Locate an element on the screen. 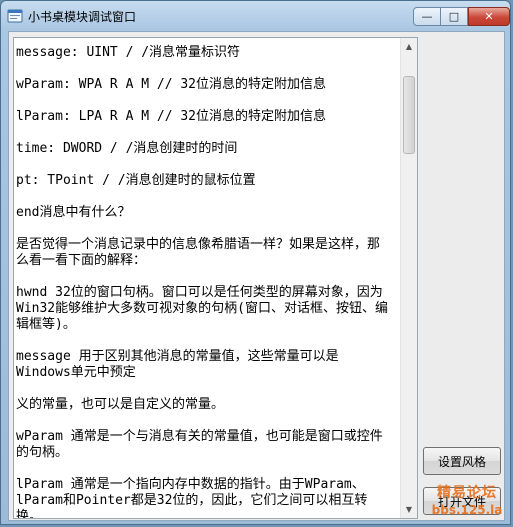 This screenshot has width=513, height=527. close-button: ✕ is located at coordinates (489, 16).